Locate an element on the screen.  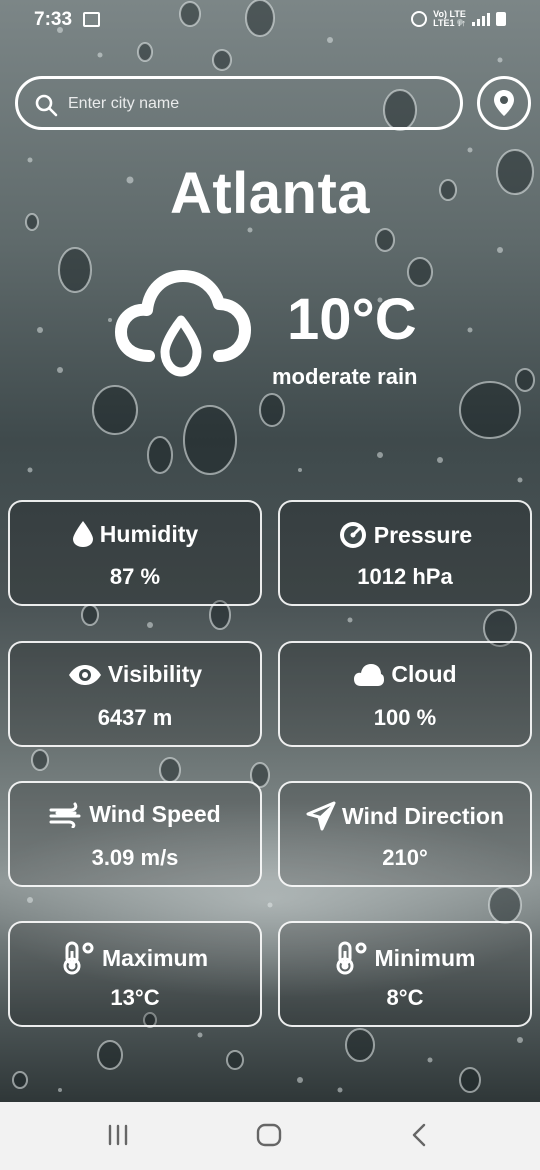
system-nav-bar is located at coordinates (270, 1136).